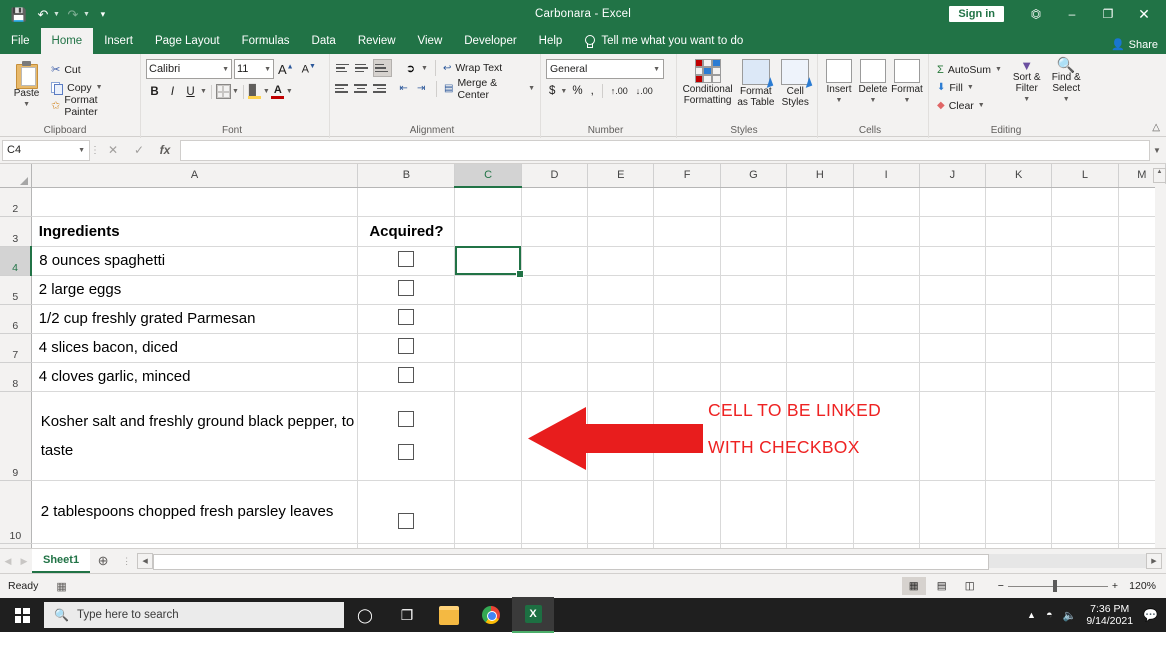 This screenshot has width=1166, height=659. Describe the element at coordinates (407, 615) in the screenshot. I see `task-view-icon: ❐` at that location.